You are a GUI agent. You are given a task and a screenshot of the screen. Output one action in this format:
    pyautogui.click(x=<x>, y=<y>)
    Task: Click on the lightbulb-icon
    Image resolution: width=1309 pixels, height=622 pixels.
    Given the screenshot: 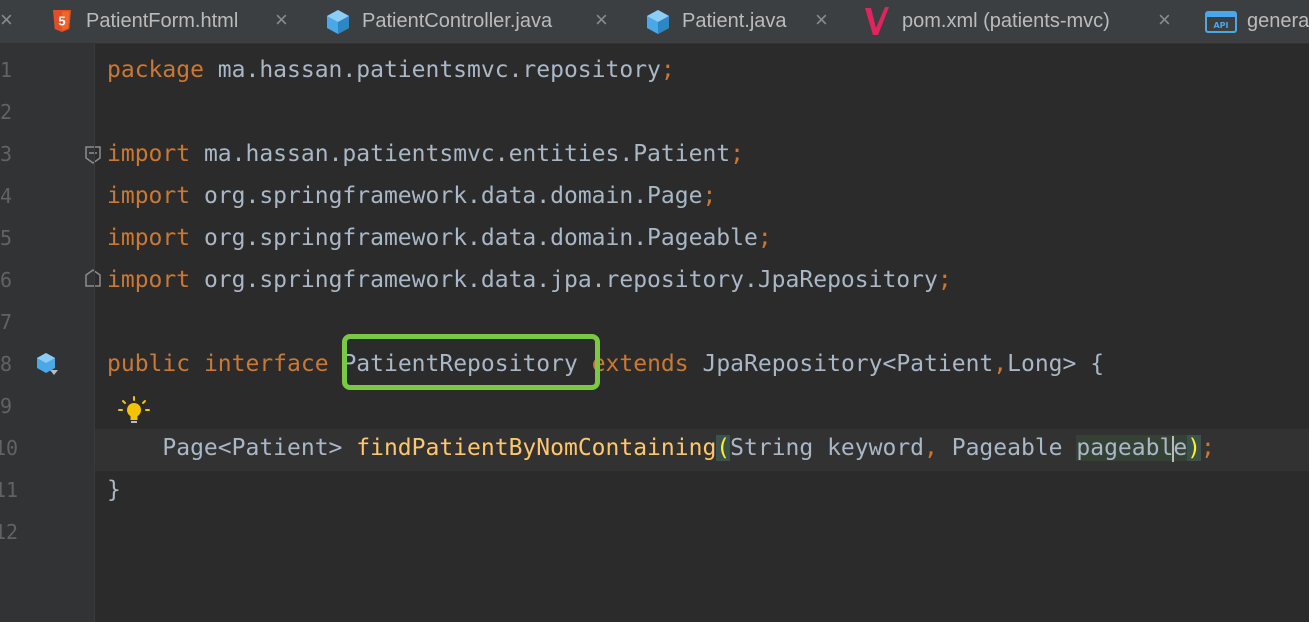 What is the action you would take?
    pyautogui.click(x=134, y=412)
    